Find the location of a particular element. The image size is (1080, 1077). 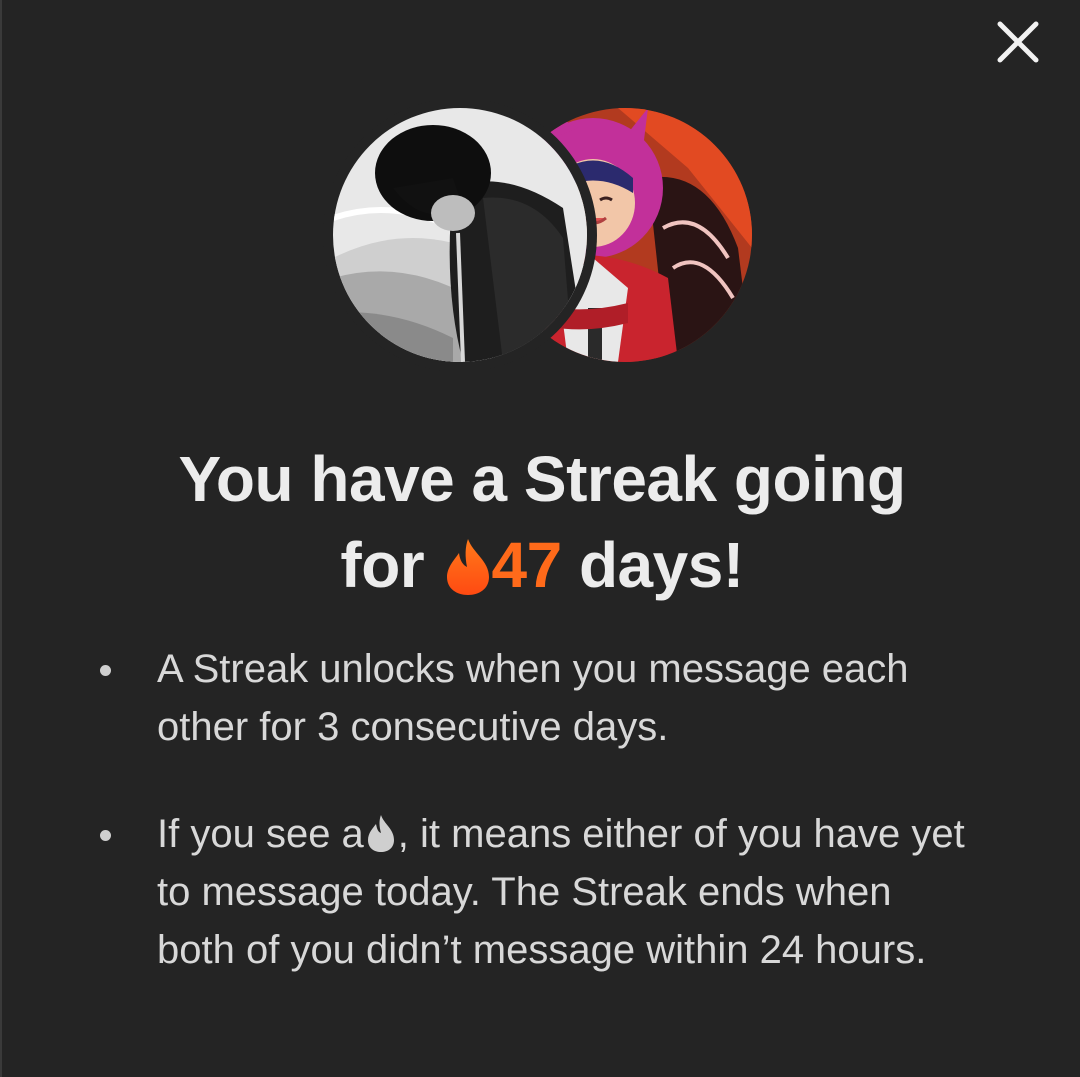

bullet-prefix: If you see a is located at coordinates (260, 834).